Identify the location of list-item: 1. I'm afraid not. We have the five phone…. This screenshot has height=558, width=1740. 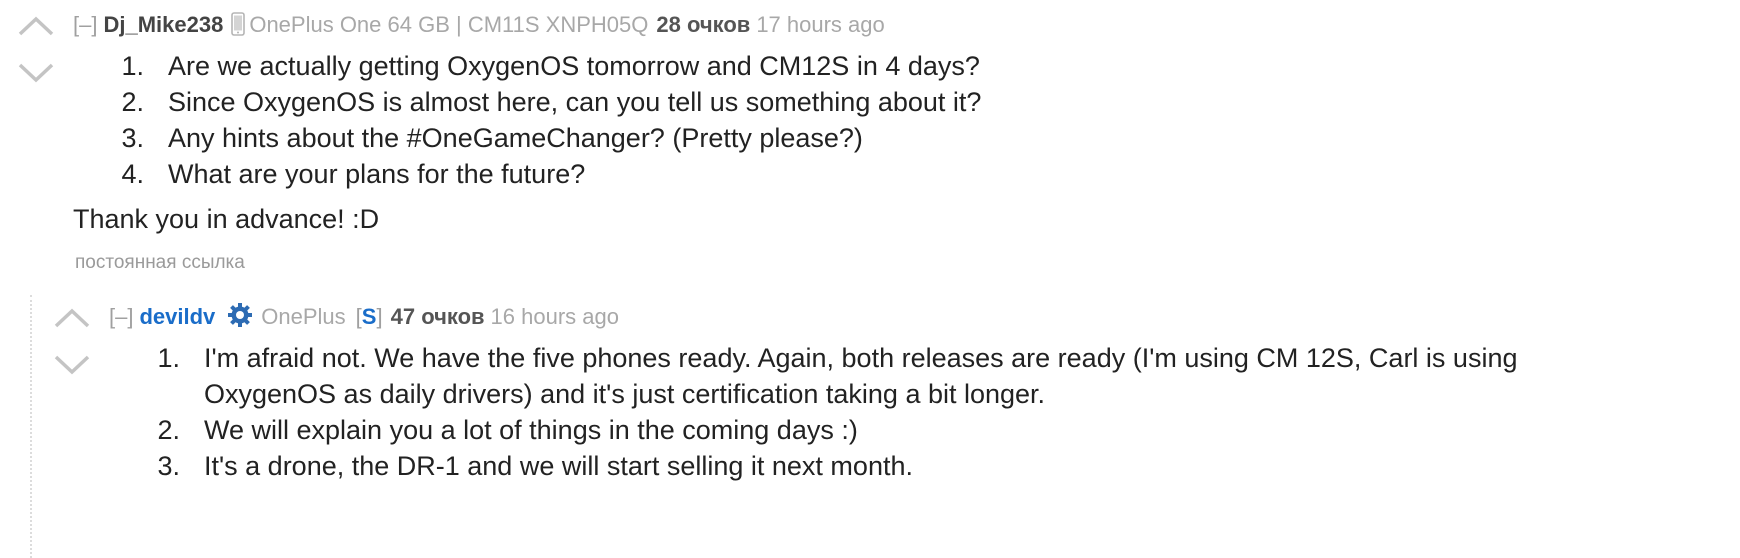
(837, 376).